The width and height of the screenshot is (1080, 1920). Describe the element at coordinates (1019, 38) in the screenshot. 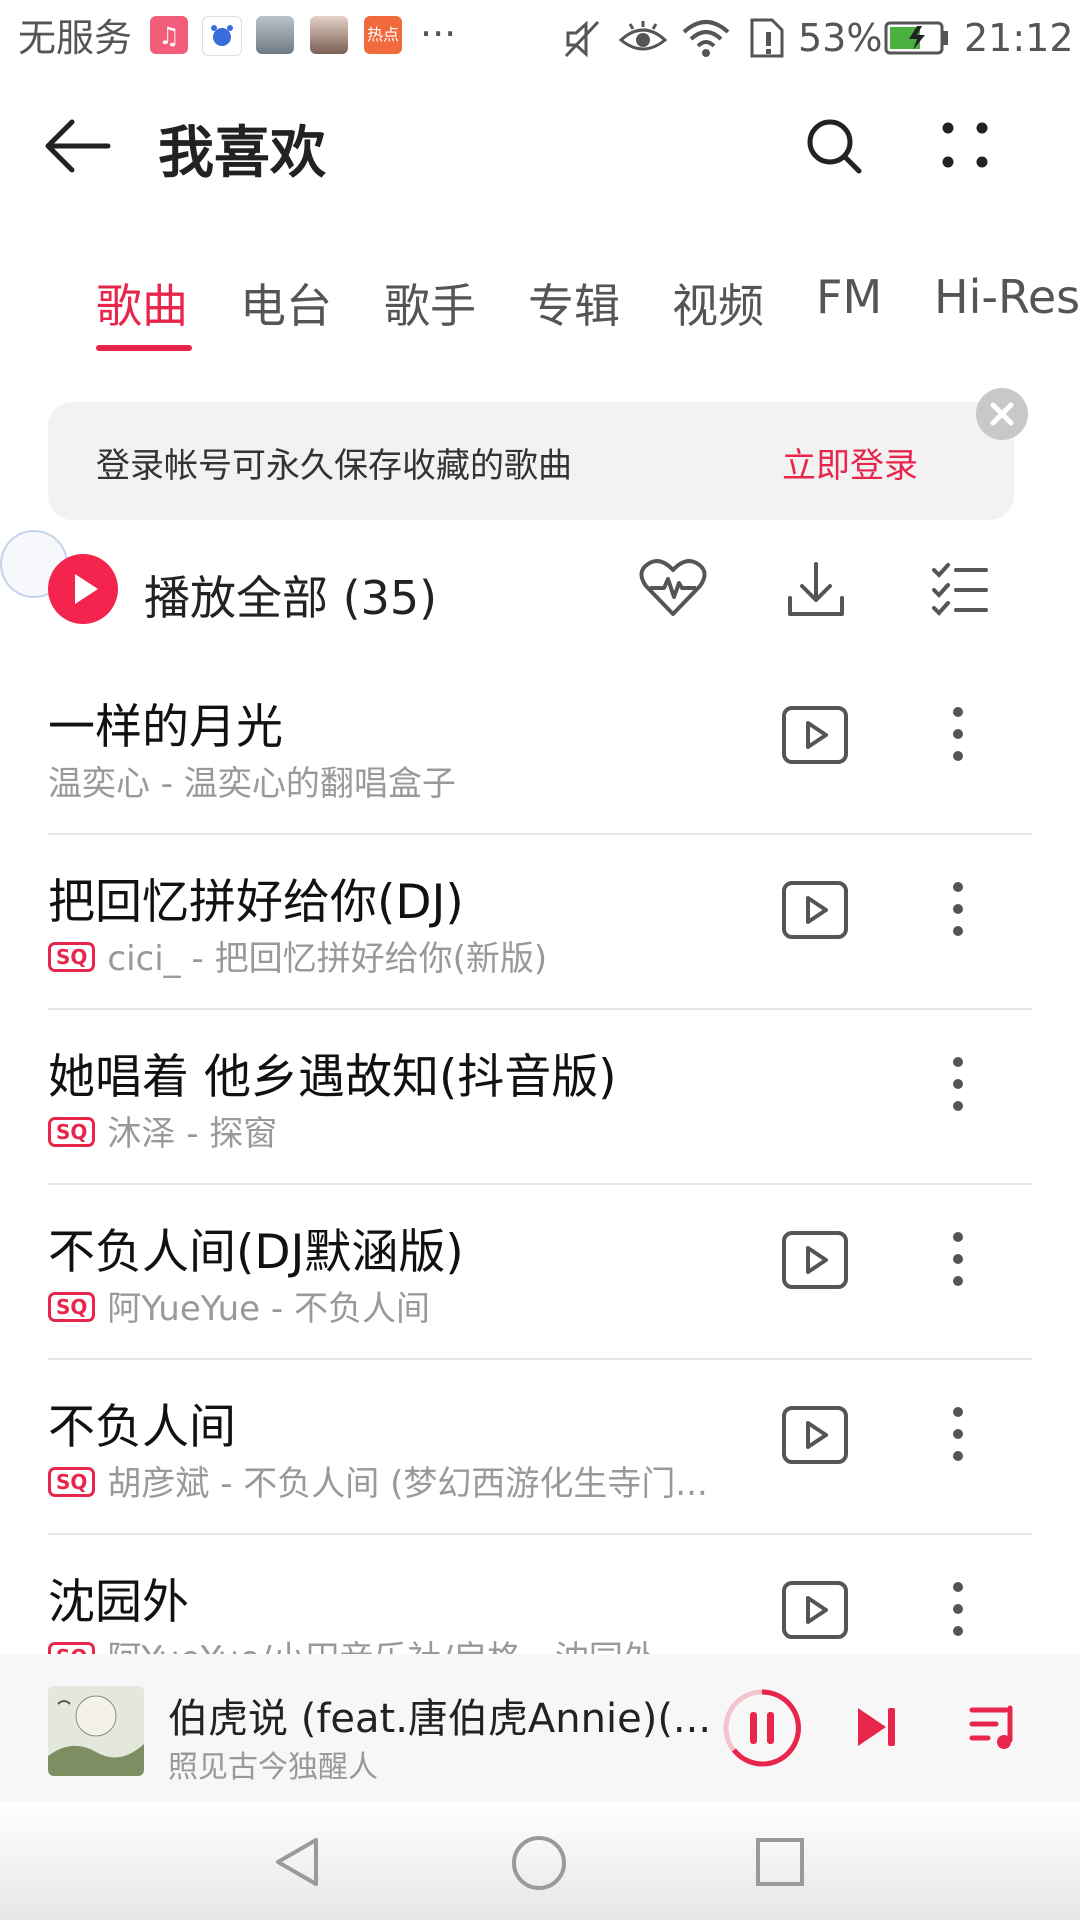

I see `clock: 21:12` at that location.